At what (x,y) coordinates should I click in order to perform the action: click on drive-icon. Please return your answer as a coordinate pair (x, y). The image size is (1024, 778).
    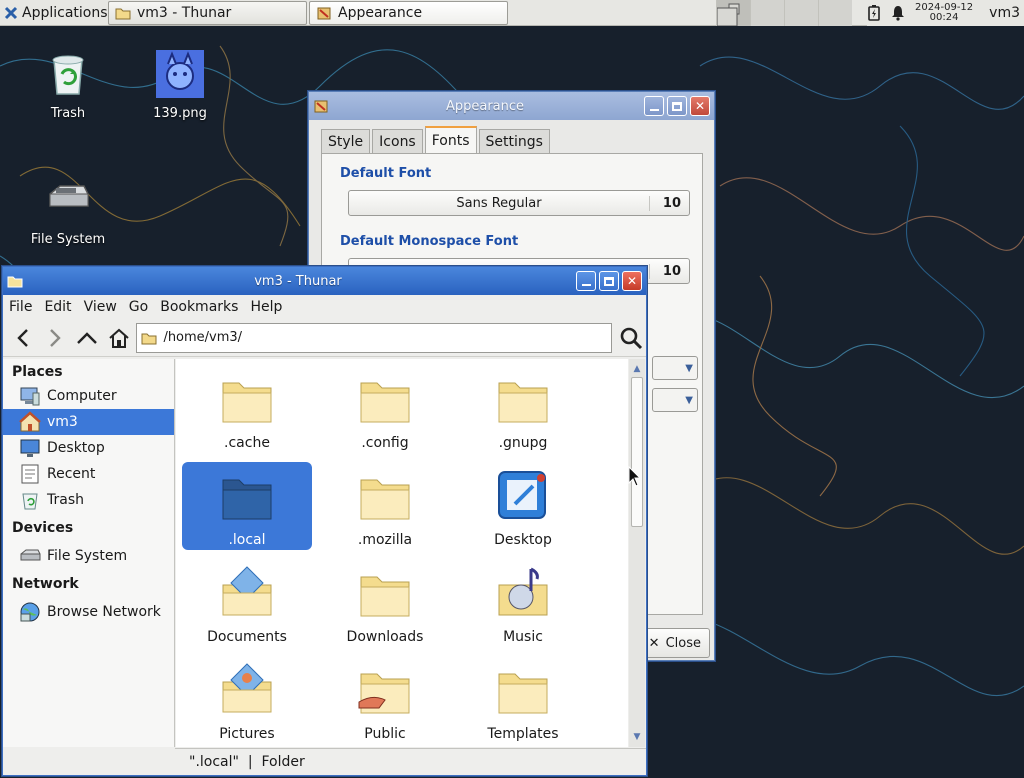
    Looking at the image, I should click on (69, 196).